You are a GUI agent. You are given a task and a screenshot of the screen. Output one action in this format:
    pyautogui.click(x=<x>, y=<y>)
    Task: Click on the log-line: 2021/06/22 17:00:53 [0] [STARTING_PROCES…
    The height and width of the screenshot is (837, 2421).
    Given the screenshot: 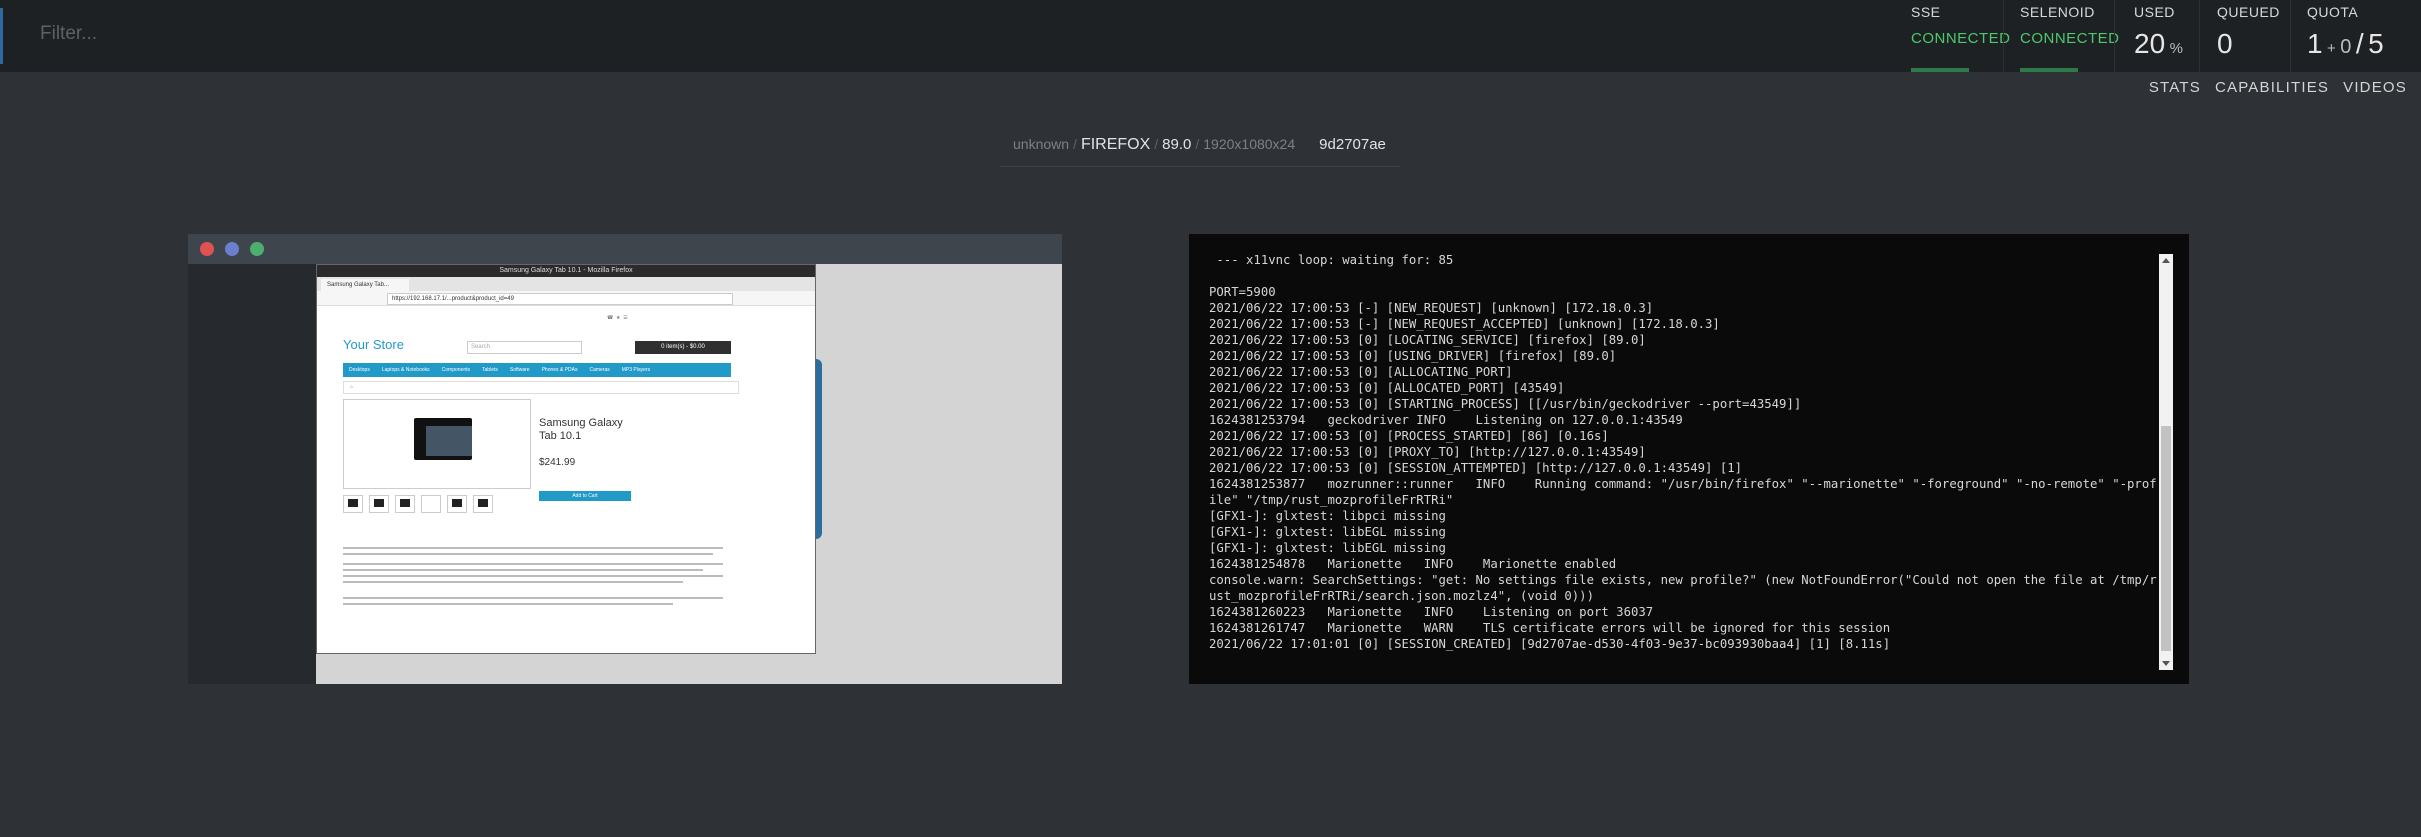 What is the action you would take?
    pyautogui.click(x=1505, y=404)
    